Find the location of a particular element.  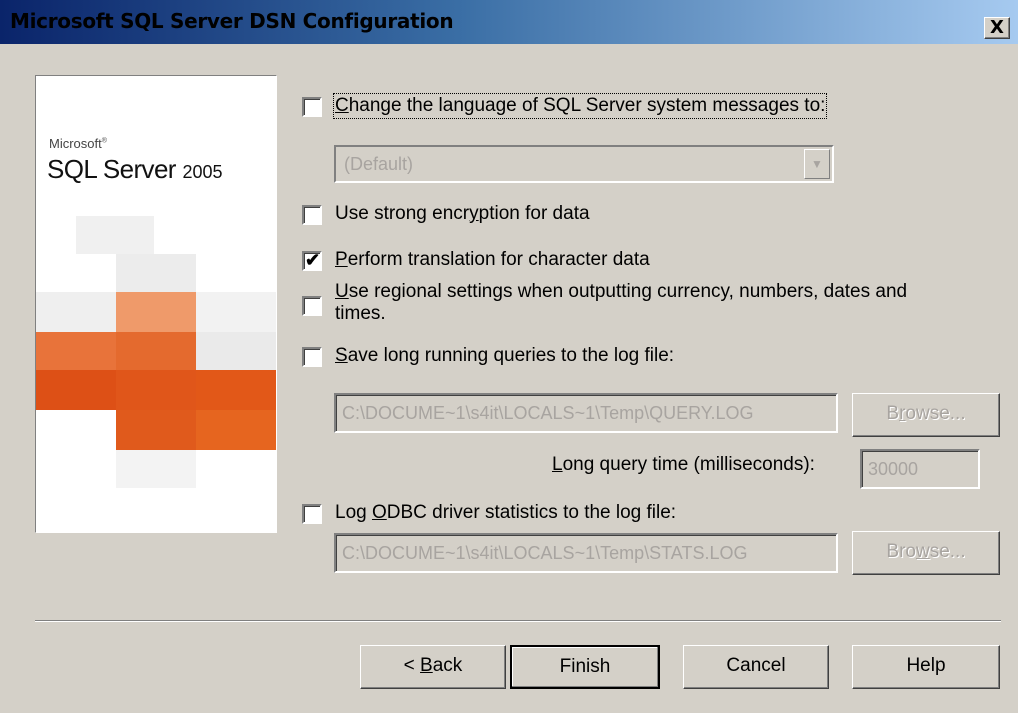

separator is located at coordinates (518, 621).